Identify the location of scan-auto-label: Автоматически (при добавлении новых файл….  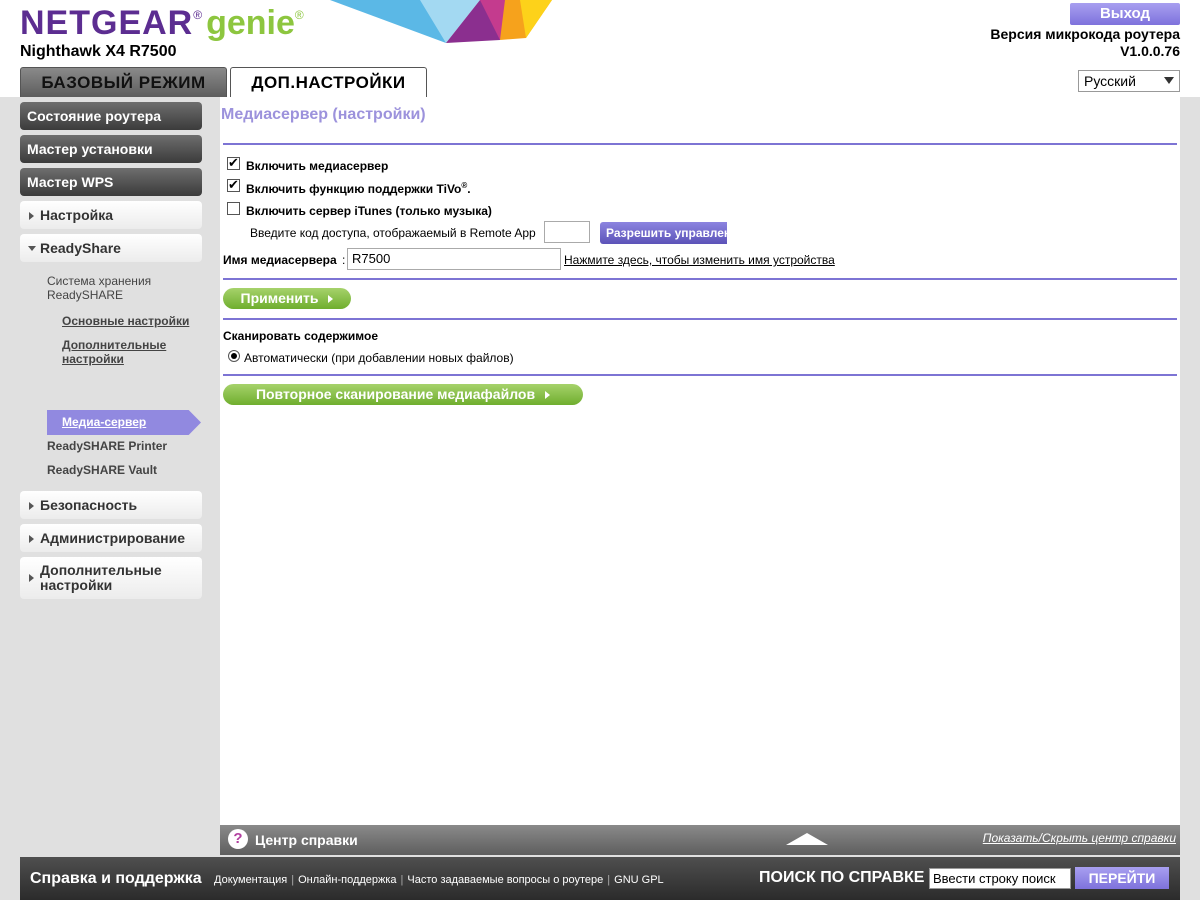
(379, 358).